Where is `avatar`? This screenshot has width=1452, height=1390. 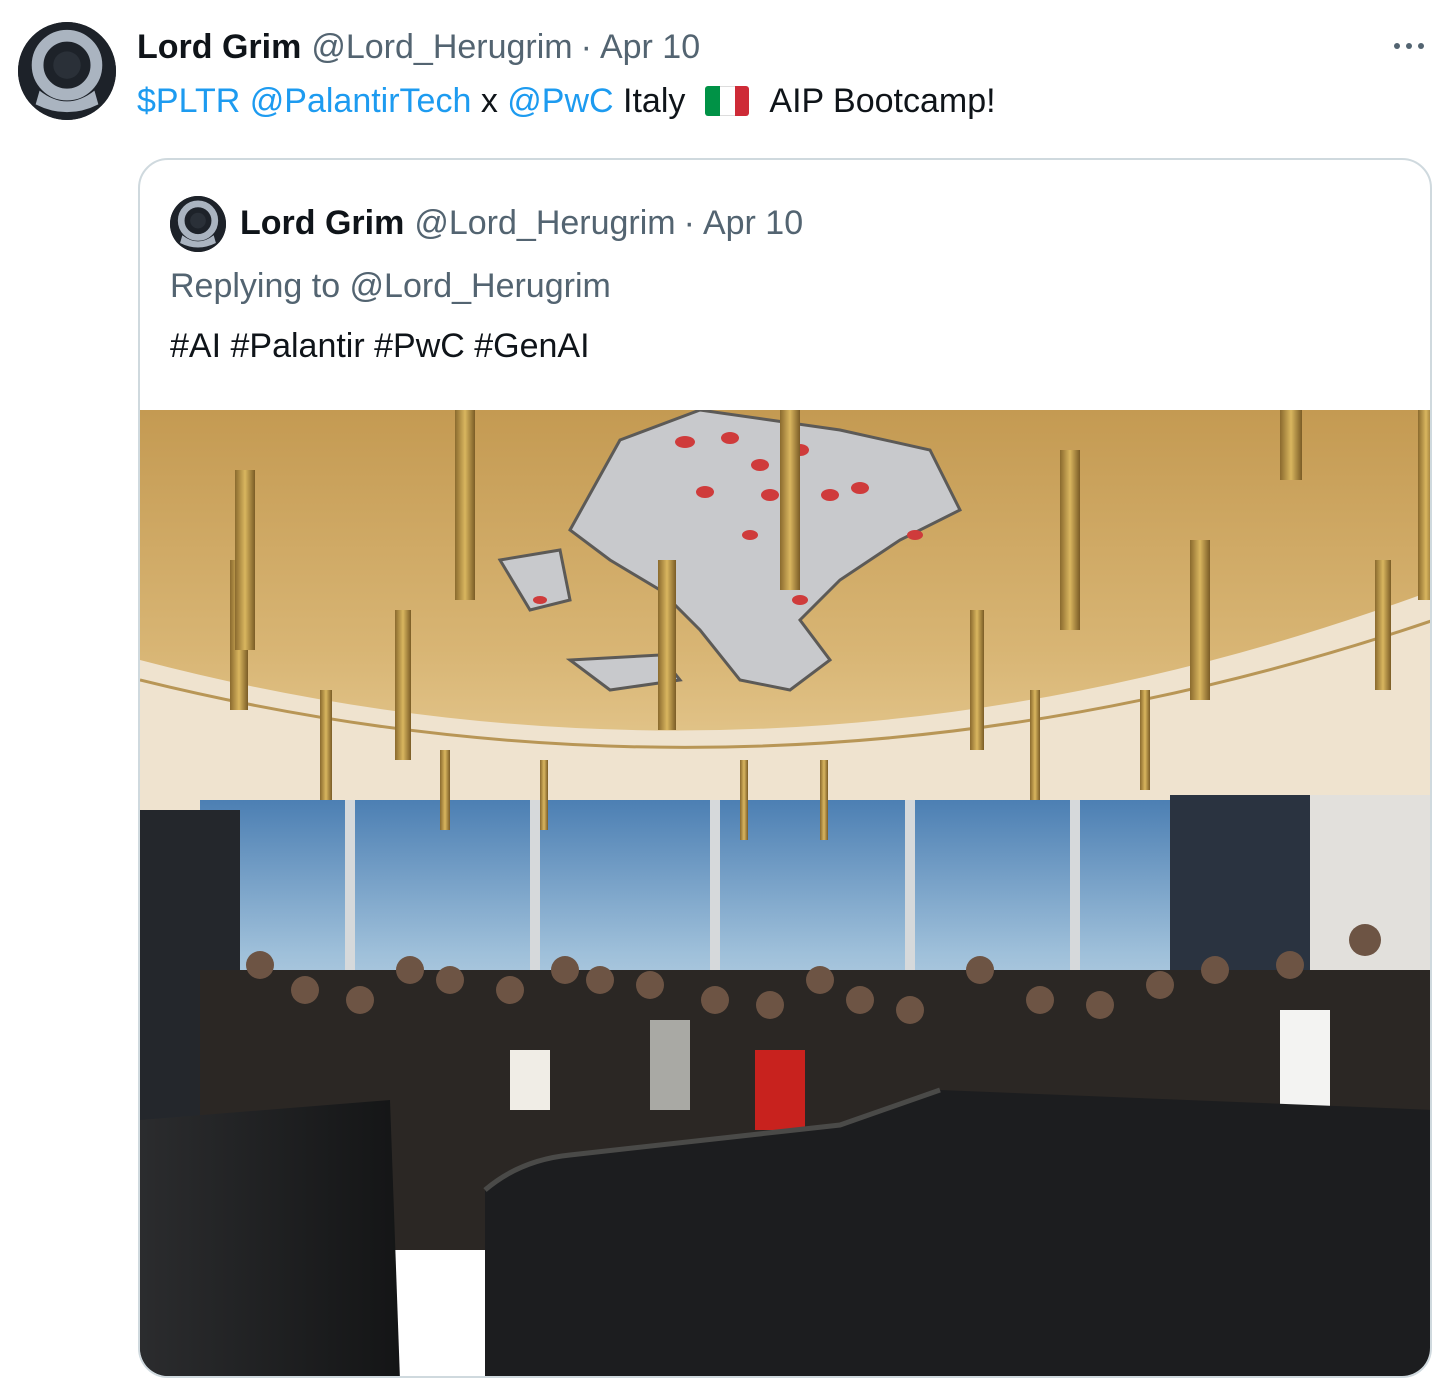
avatar is located at coordinates (67, 71).